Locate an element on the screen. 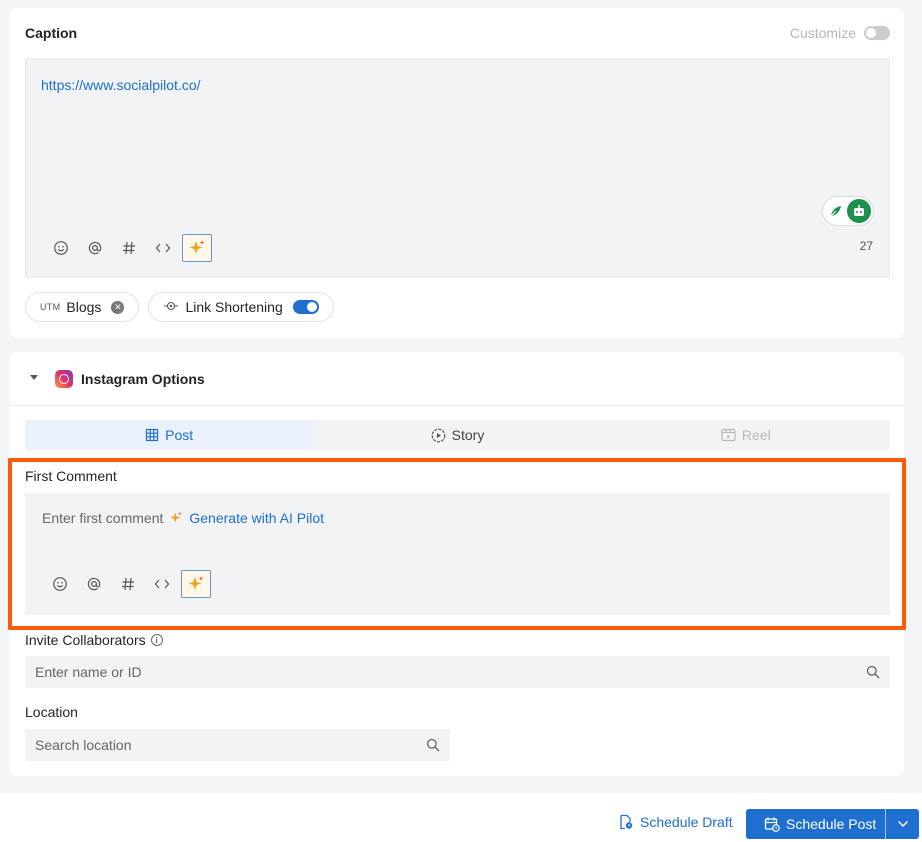 The image size is (922, 842). post-type-tabs: Post Story Reel is located at coordinates (457, 435).